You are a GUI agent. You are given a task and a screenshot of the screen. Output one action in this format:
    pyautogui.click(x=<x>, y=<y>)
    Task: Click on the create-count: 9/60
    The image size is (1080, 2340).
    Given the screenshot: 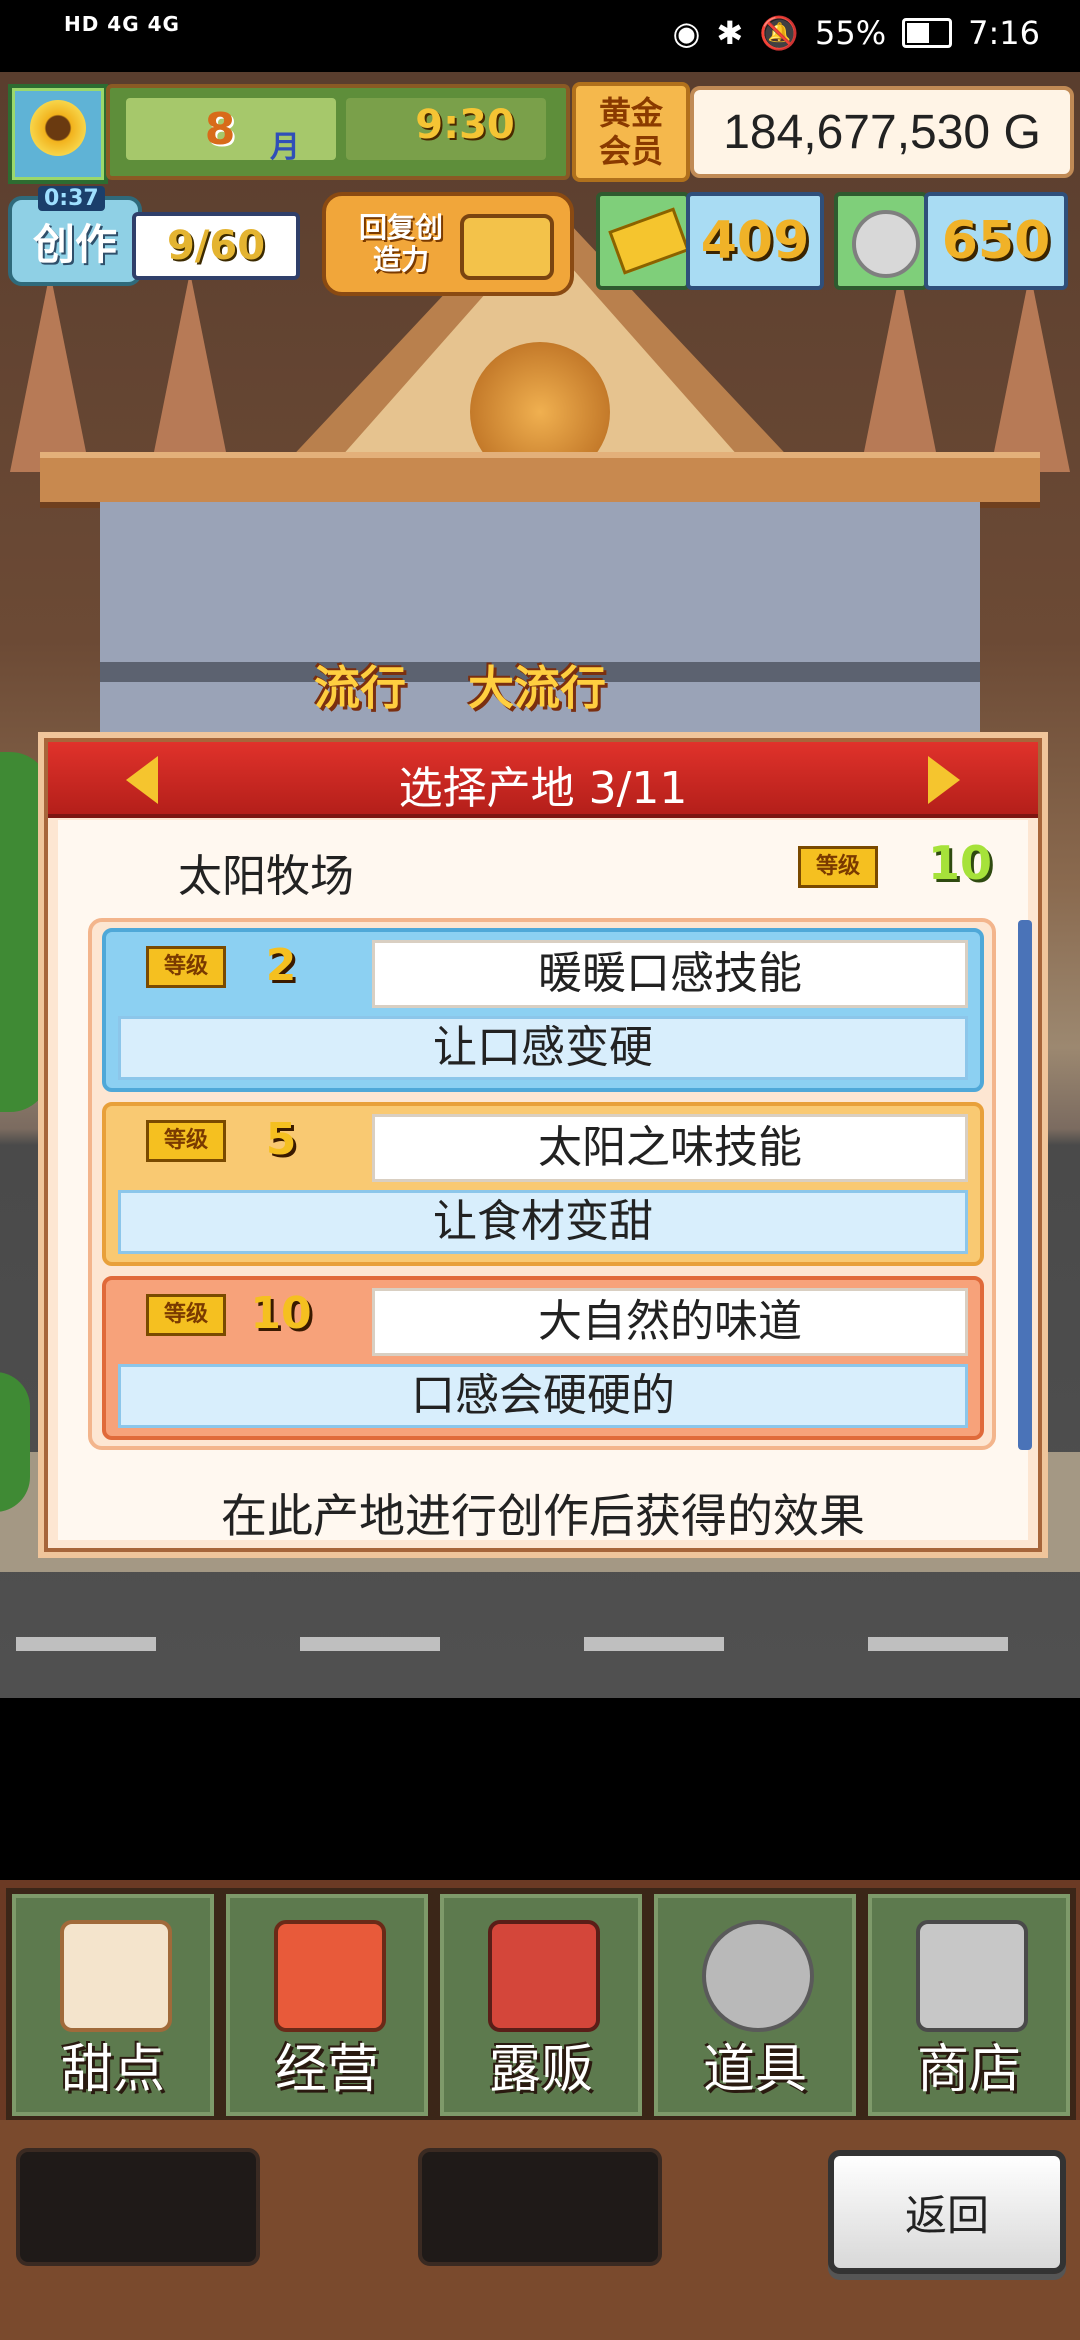 What is the action you would take?
    pyautogui.click(x=216, y=246)
    